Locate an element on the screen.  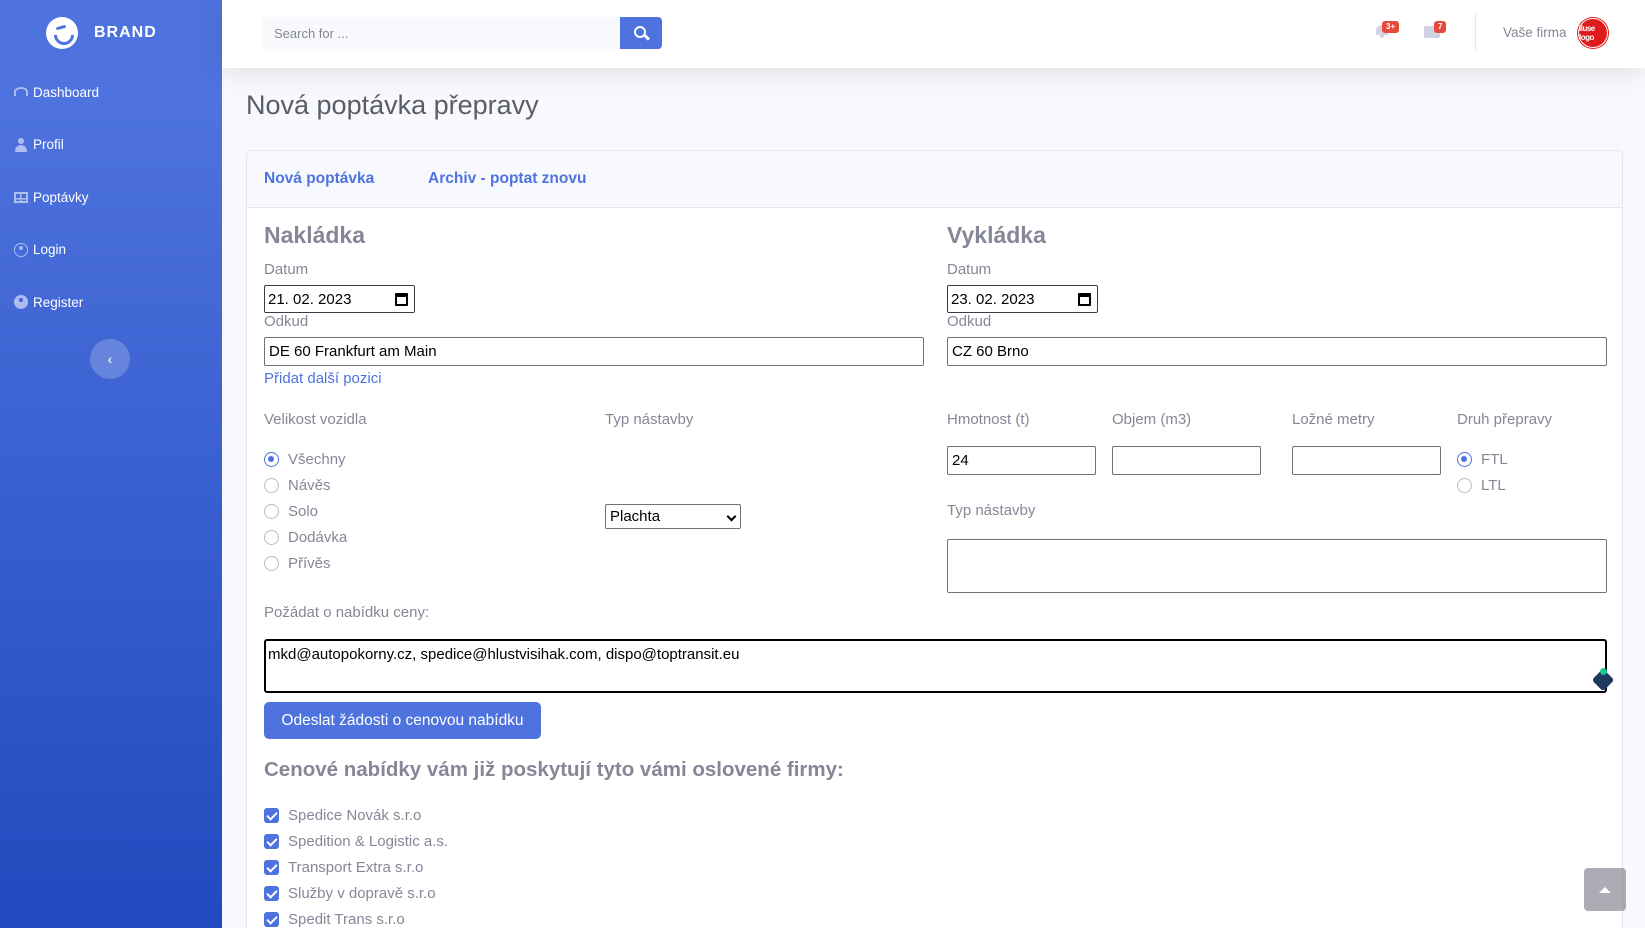
loading-date-label: Datum is located at coordinates (286, 269).